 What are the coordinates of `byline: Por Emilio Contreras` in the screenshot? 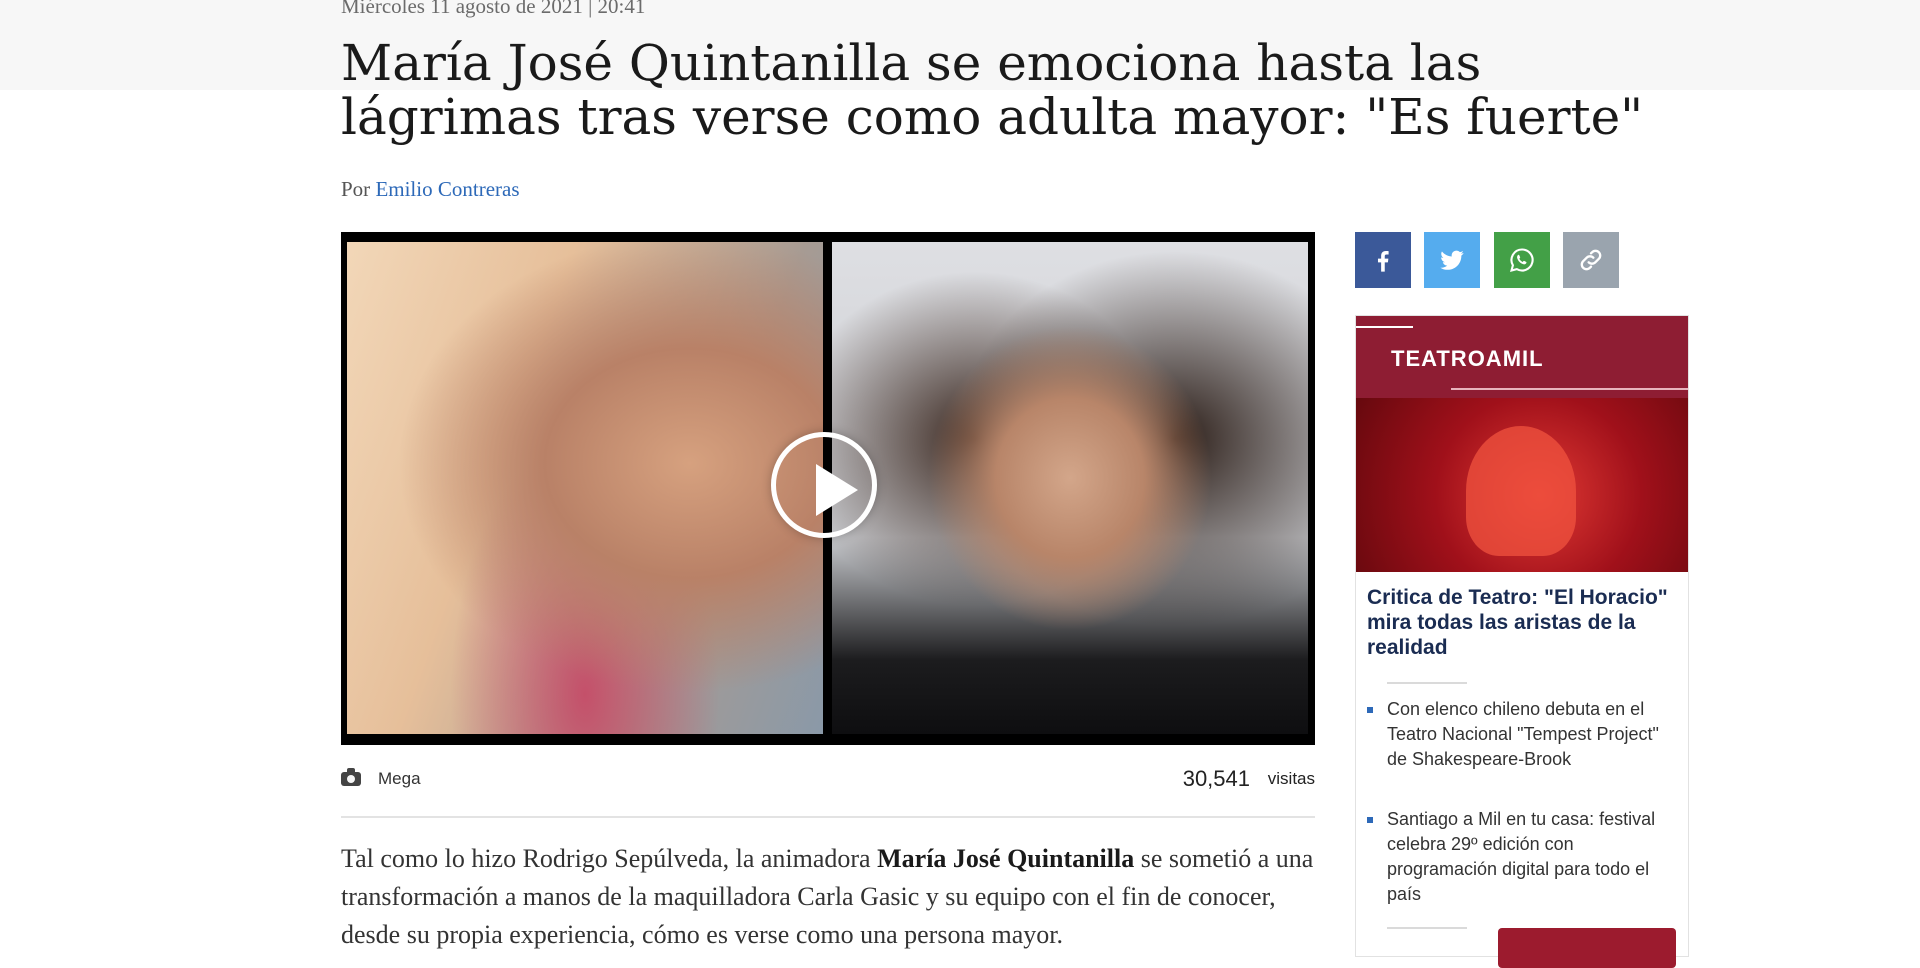 It's located at (430, 189).